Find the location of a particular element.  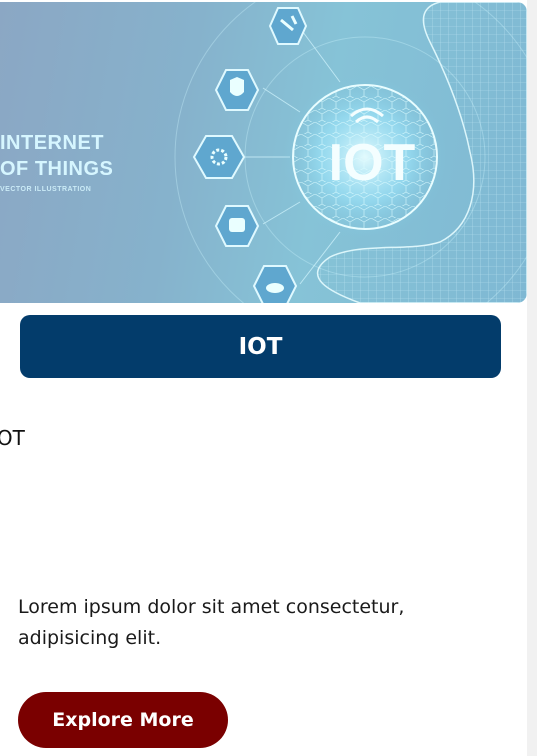

card-title-banner: IOT is located at coordinates (260, 346).